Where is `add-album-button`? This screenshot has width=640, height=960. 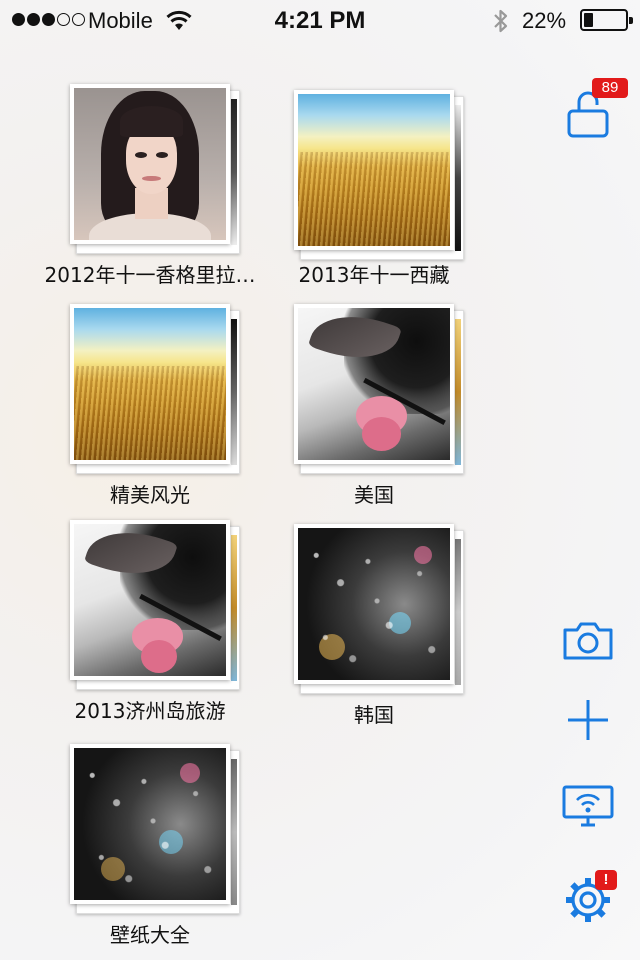
add-album-button is located at coordinates (588, 720).